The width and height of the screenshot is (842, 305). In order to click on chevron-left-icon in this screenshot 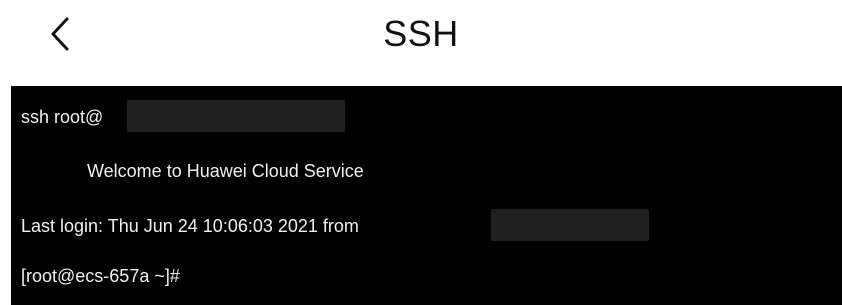, I will do `click(60, 34)`.